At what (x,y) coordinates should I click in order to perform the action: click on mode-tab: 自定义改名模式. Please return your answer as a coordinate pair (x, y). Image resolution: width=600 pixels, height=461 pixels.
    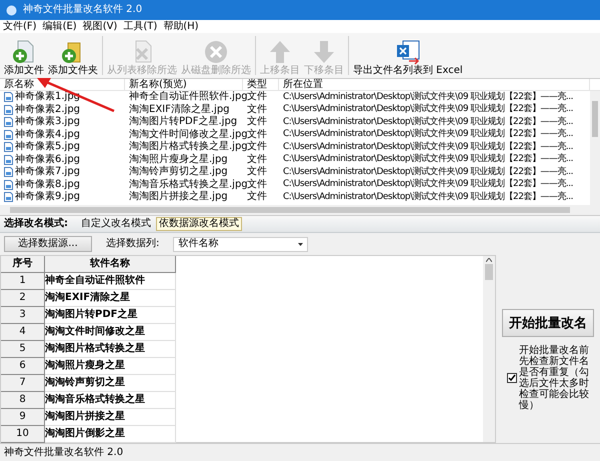
    Looking at the image, I should click on (116, 224).